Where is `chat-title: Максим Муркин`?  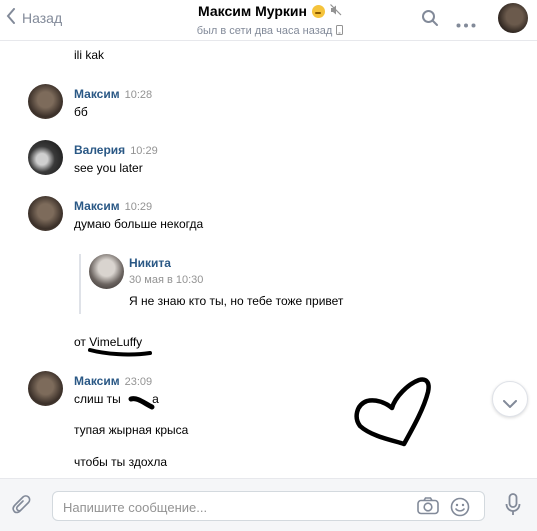 chat-title: Максим Муркин is located at coordinates (270, 11).